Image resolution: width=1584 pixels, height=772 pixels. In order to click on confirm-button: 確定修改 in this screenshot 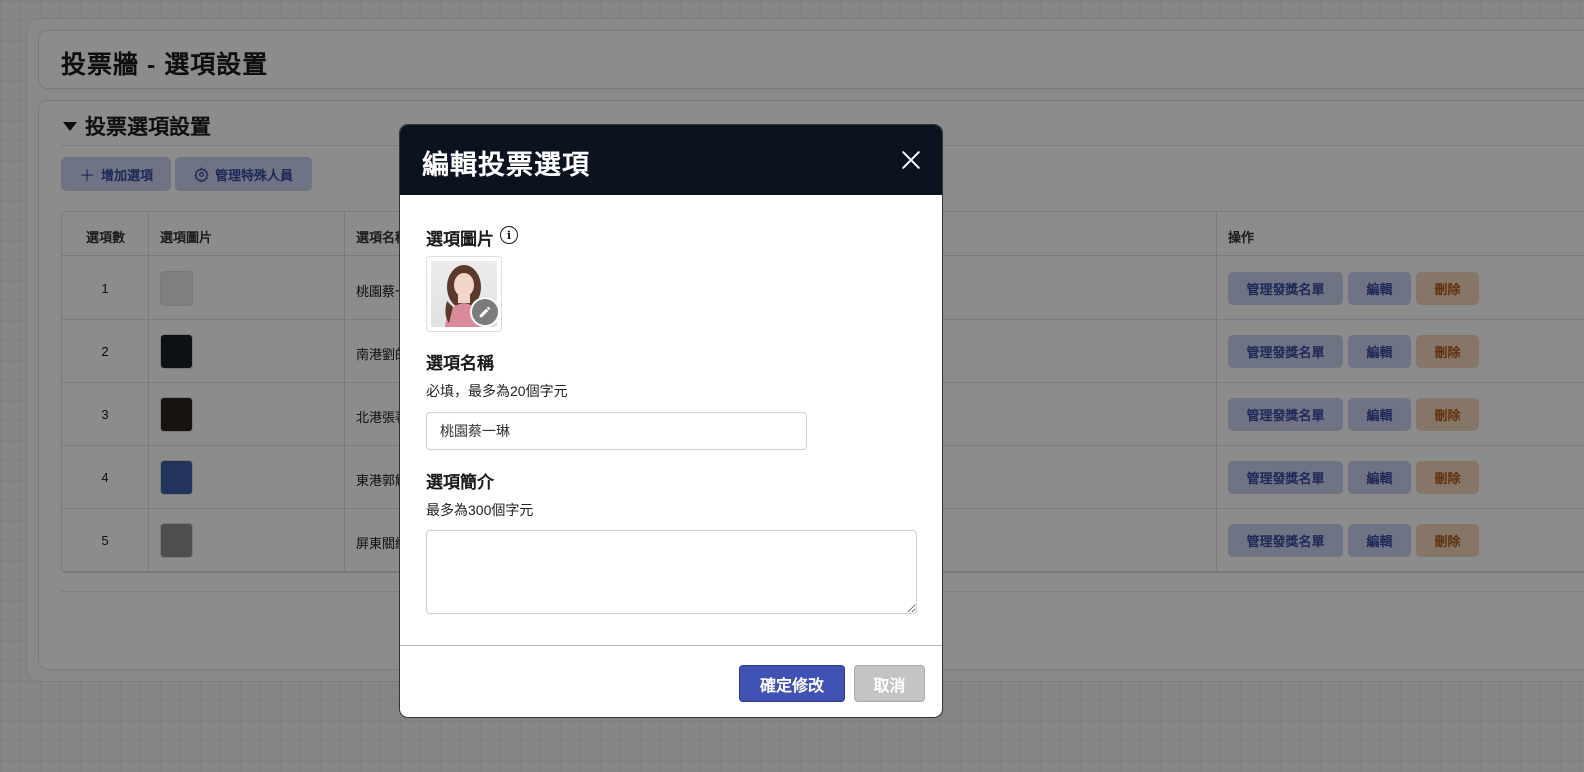, I will do `click(792, 683)`.